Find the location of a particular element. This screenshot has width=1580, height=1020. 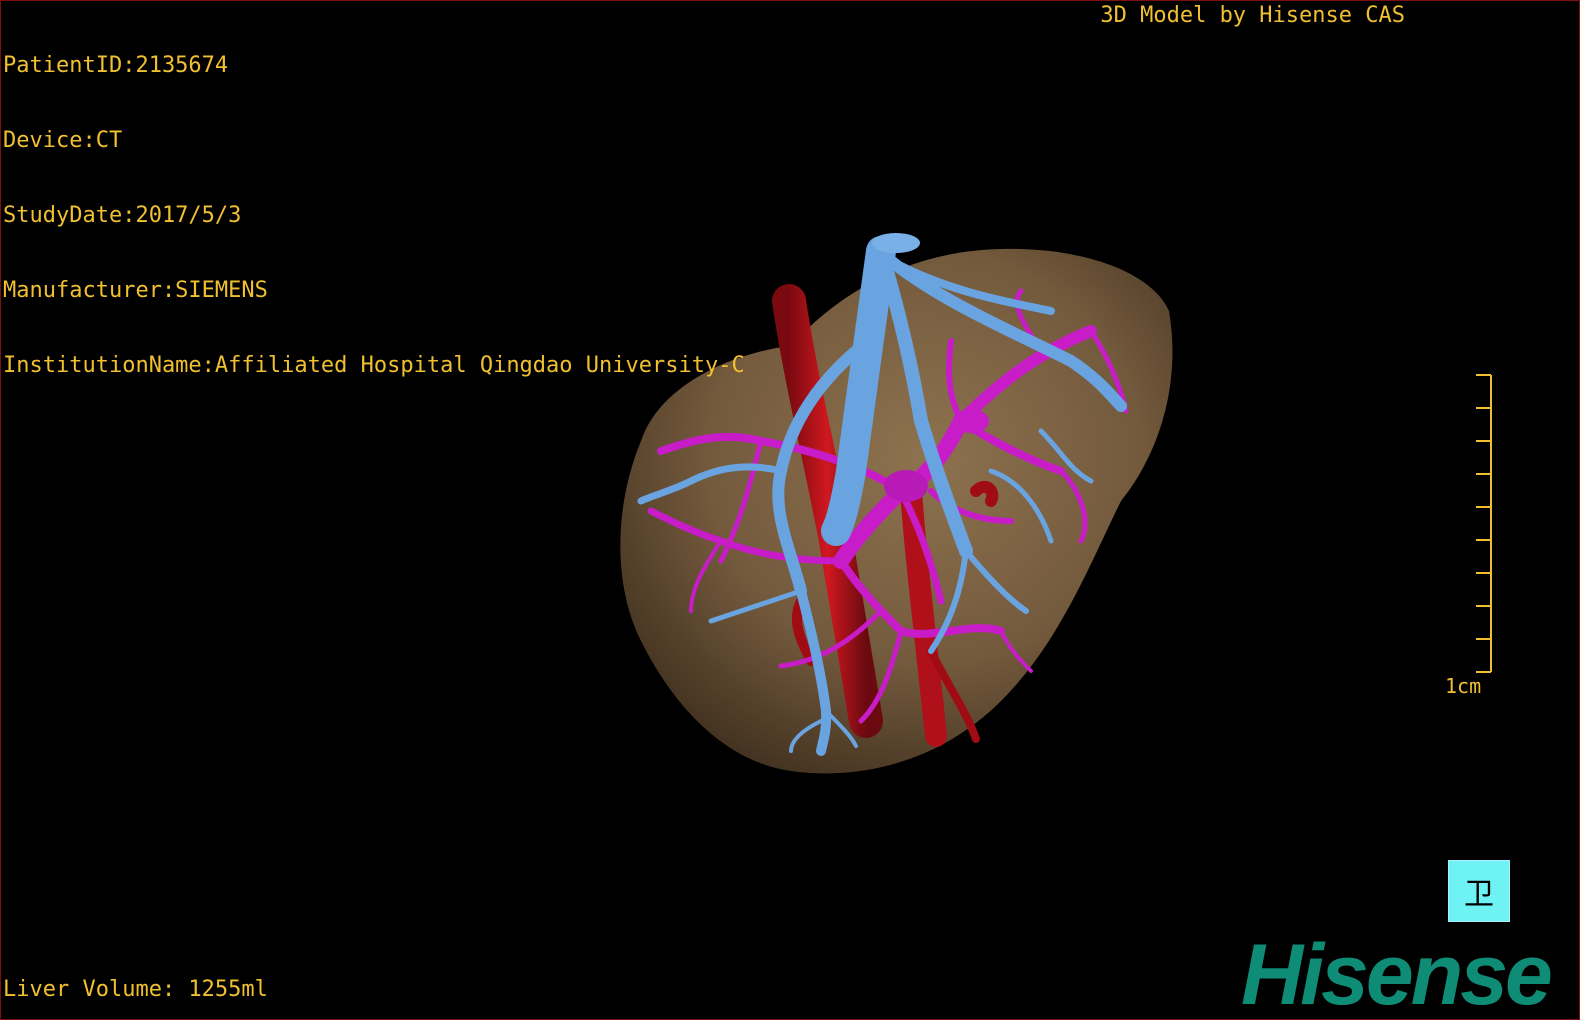

scale-bar is located at coordinates (1484, 523).